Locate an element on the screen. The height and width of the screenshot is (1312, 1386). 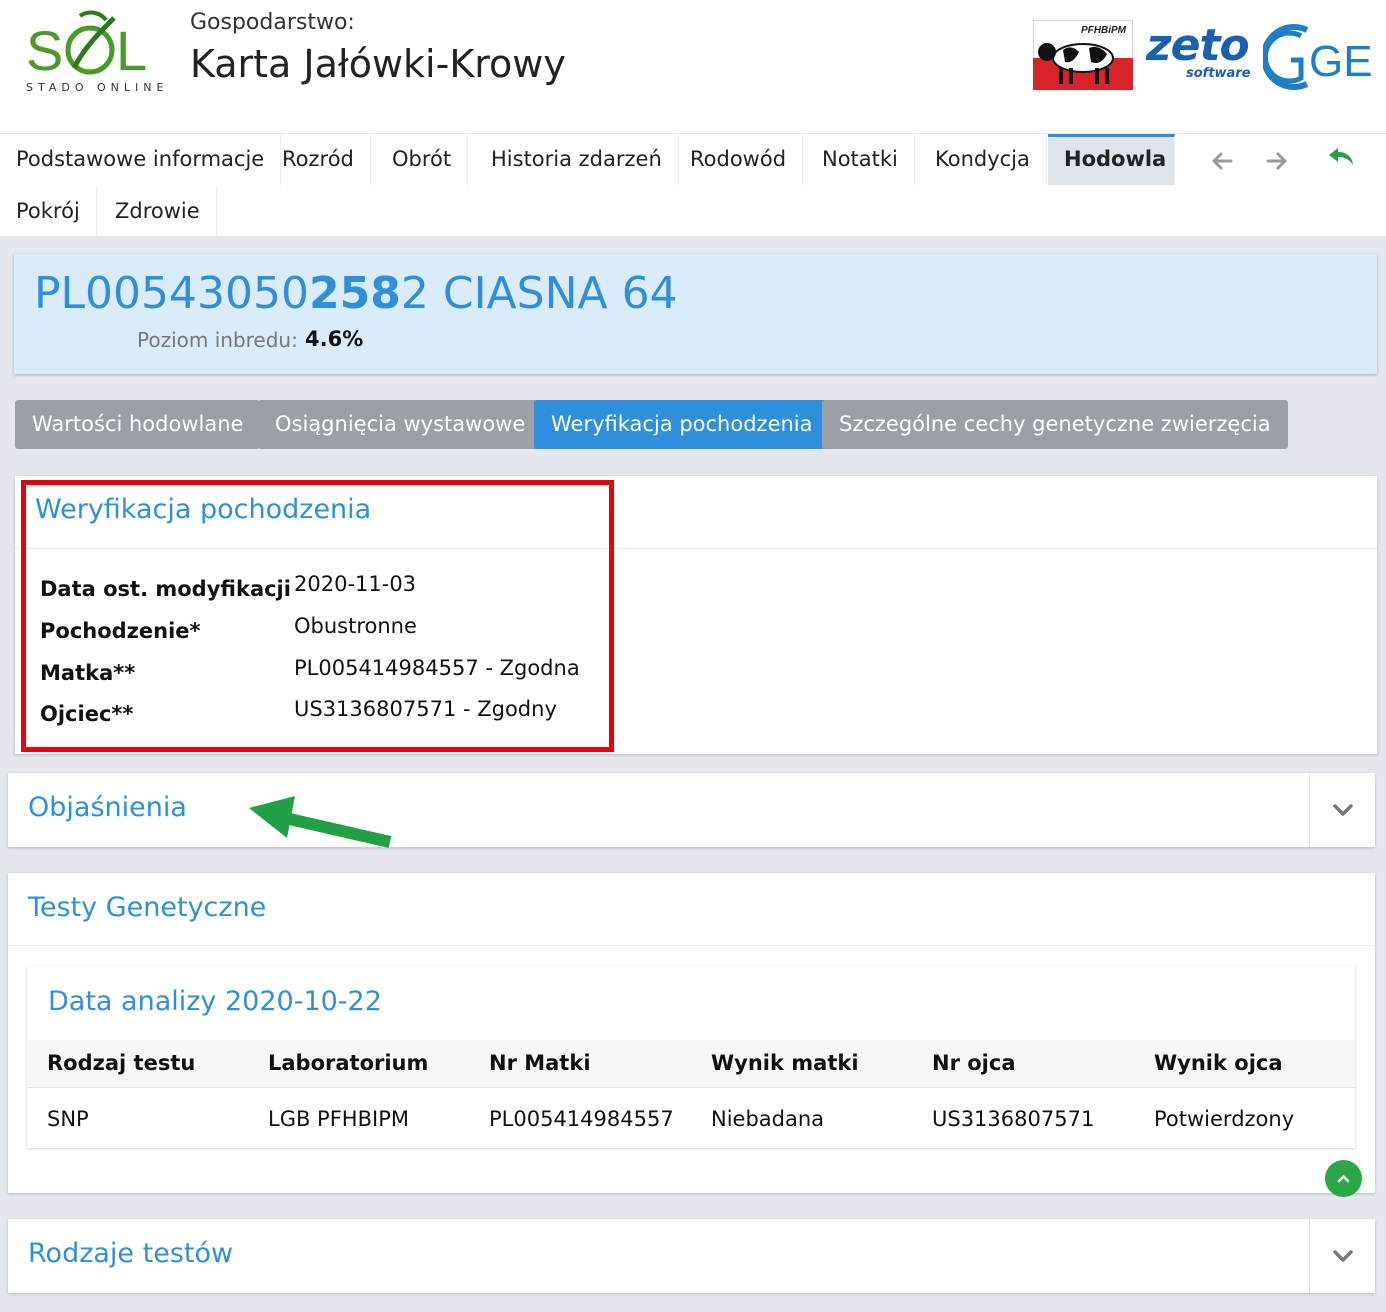
table-cell-dam-result: Niebadana is located at coordinates (768, 1119).